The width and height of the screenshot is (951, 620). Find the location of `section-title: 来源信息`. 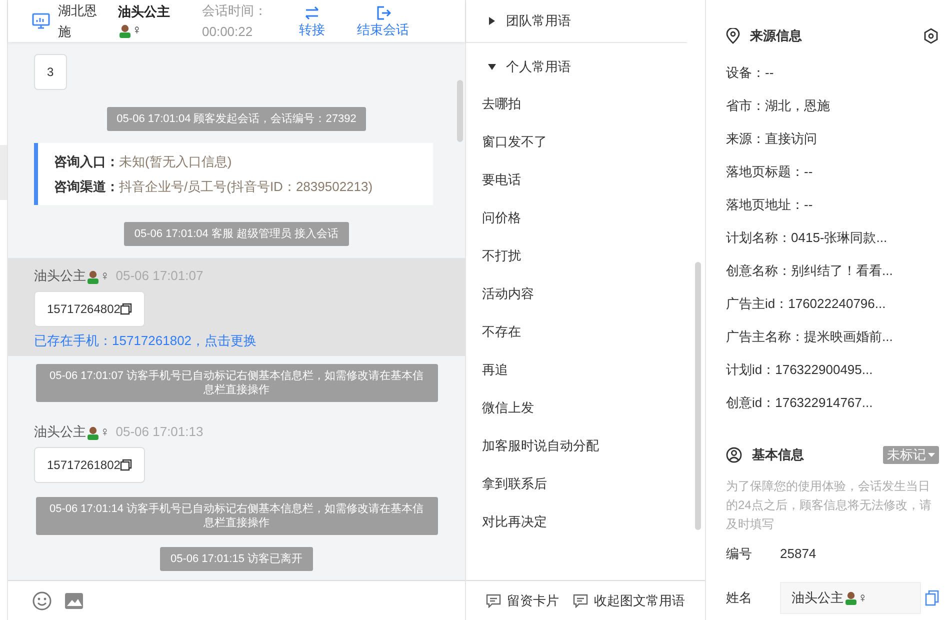

section-title: 来源信息 is located at coordinates (776, 36).